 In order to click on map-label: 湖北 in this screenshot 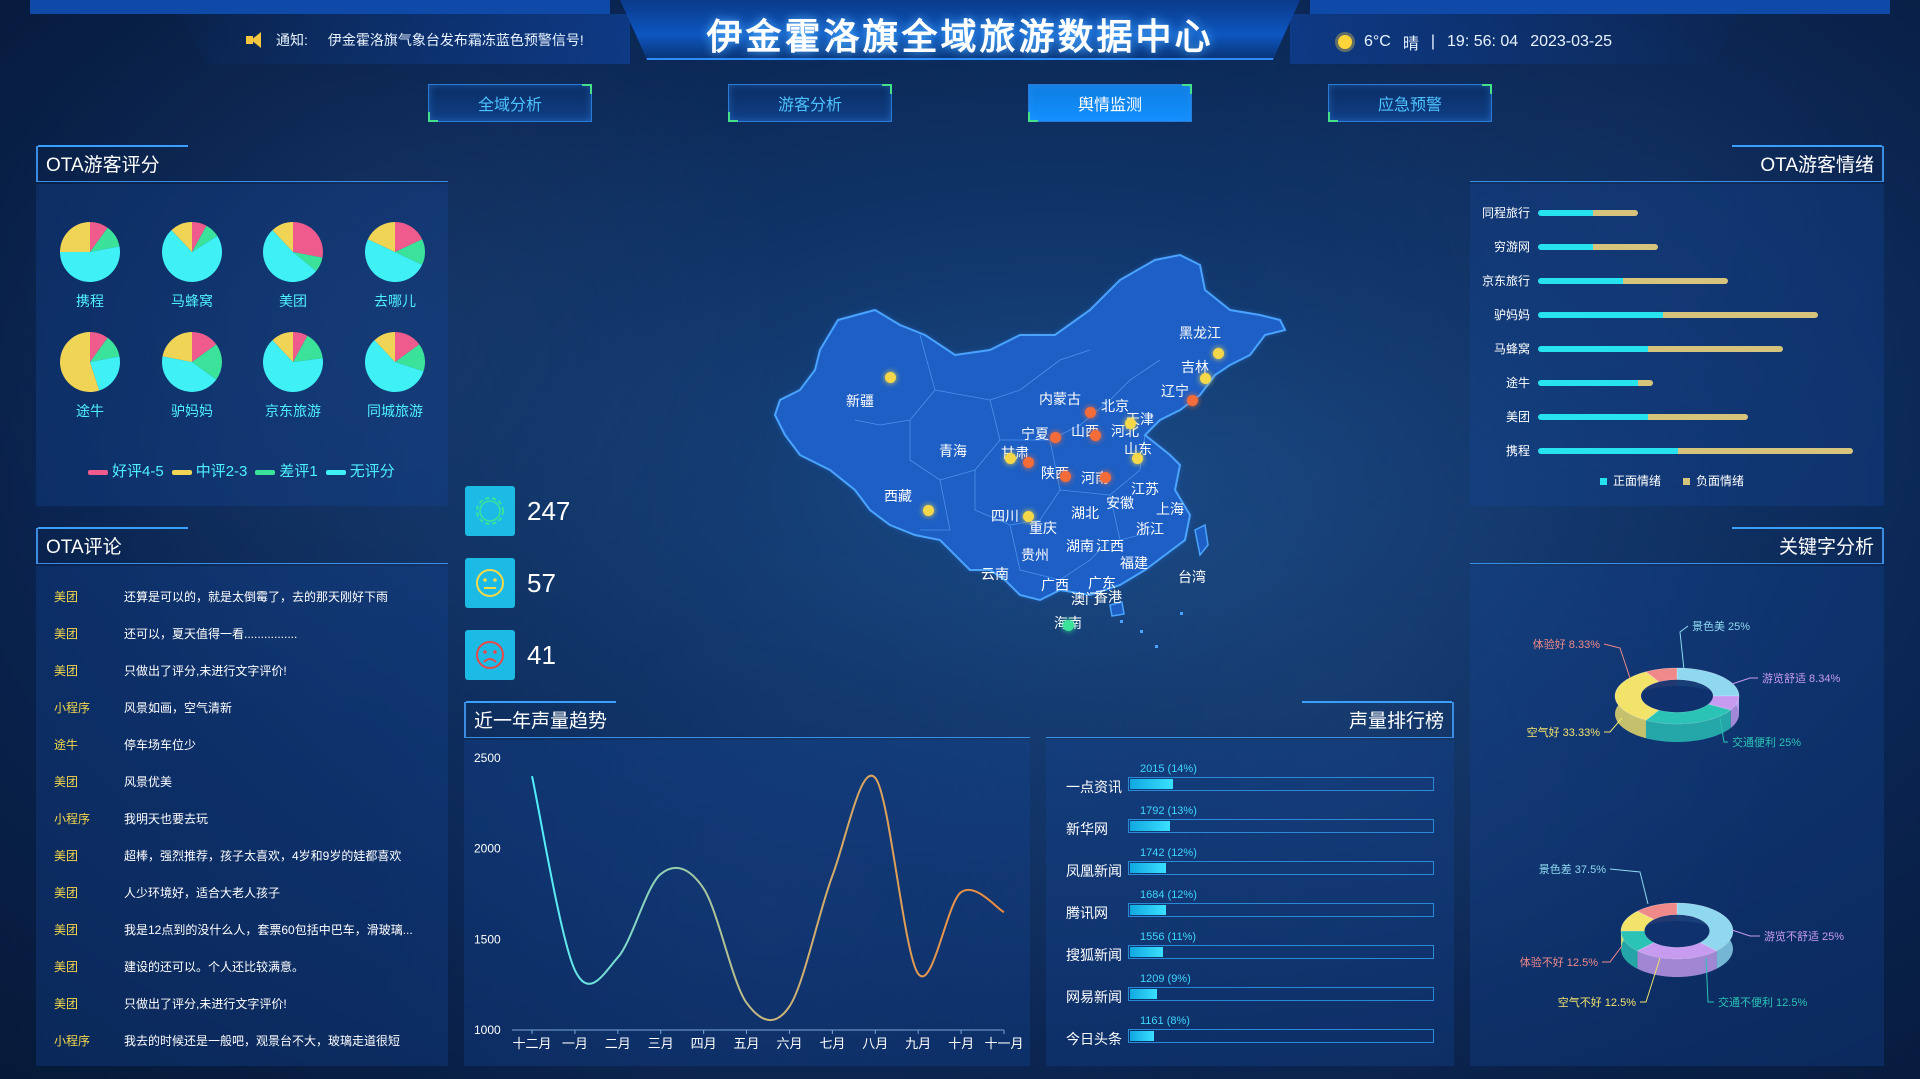, I will do `click(1085, 513)`.